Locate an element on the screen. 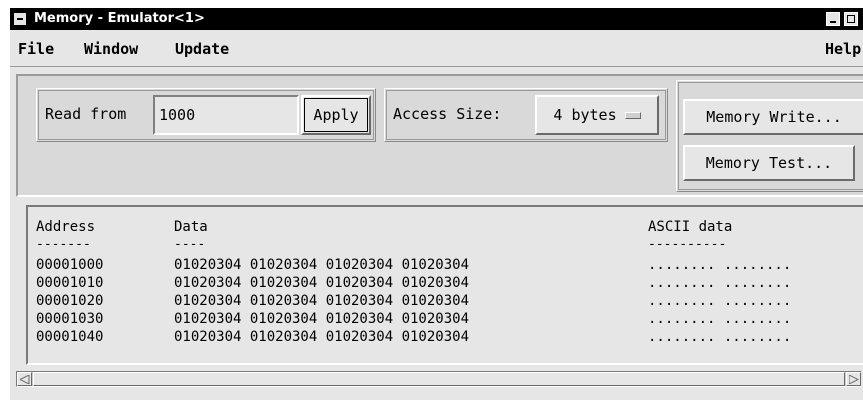 The height and width of the screenshot is (400, 863). data-header-underline: ---- is located at coordinates (190, 244).